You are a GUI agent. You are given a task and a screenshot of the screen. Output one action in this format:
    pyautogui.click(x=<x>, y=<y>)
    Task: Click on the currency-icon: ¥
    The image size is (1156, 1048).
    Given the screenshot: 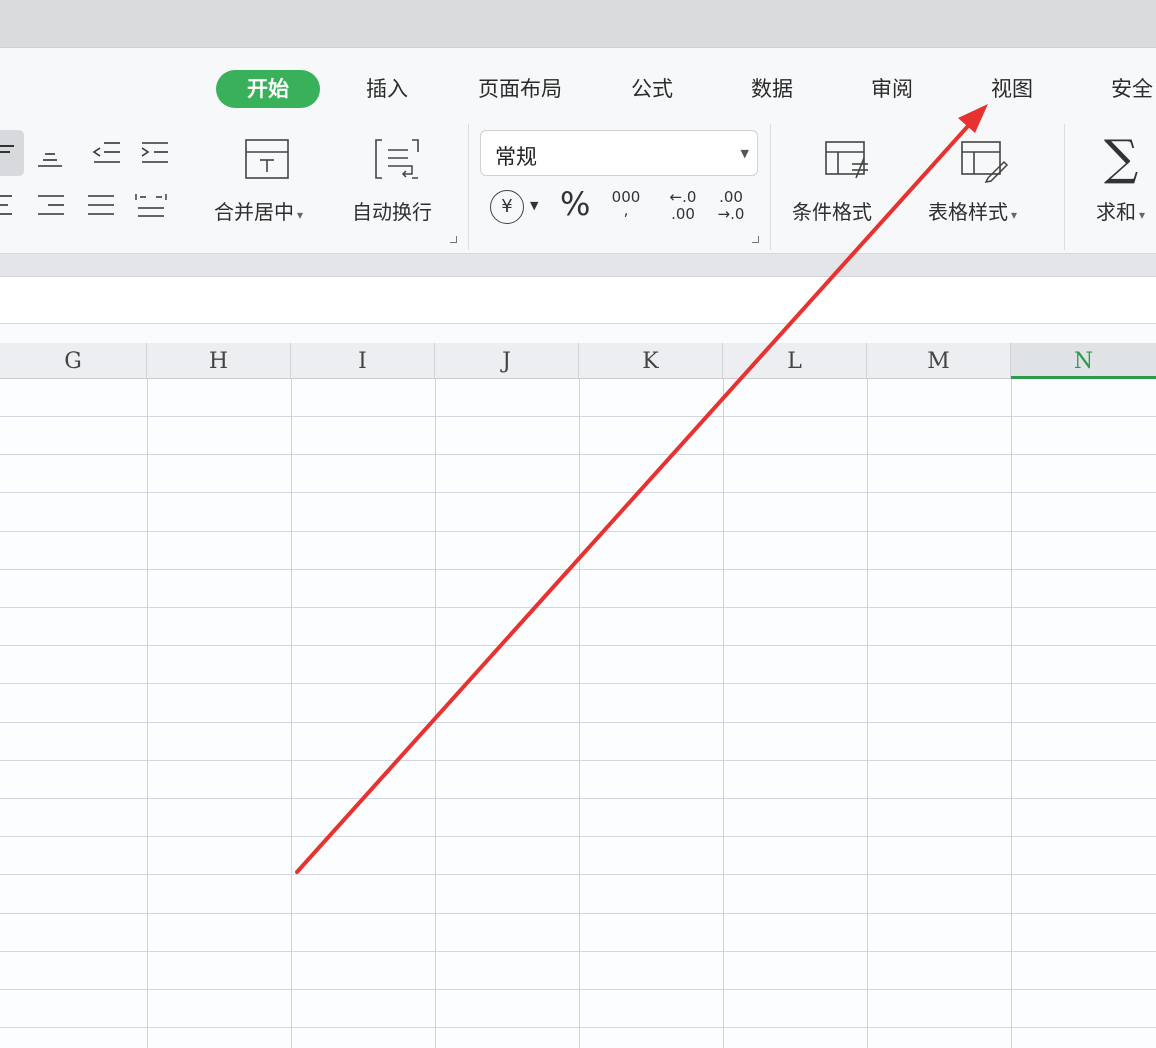 What is the action you would take?
    pyautogui.click(x=507, y=207)
    